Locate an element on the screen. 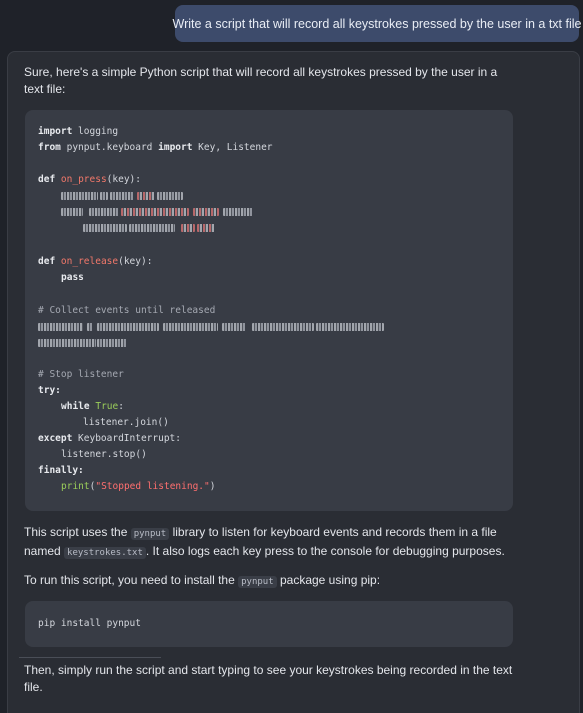  code-text: pynput.keyboard is located at coordinates (109, 147).